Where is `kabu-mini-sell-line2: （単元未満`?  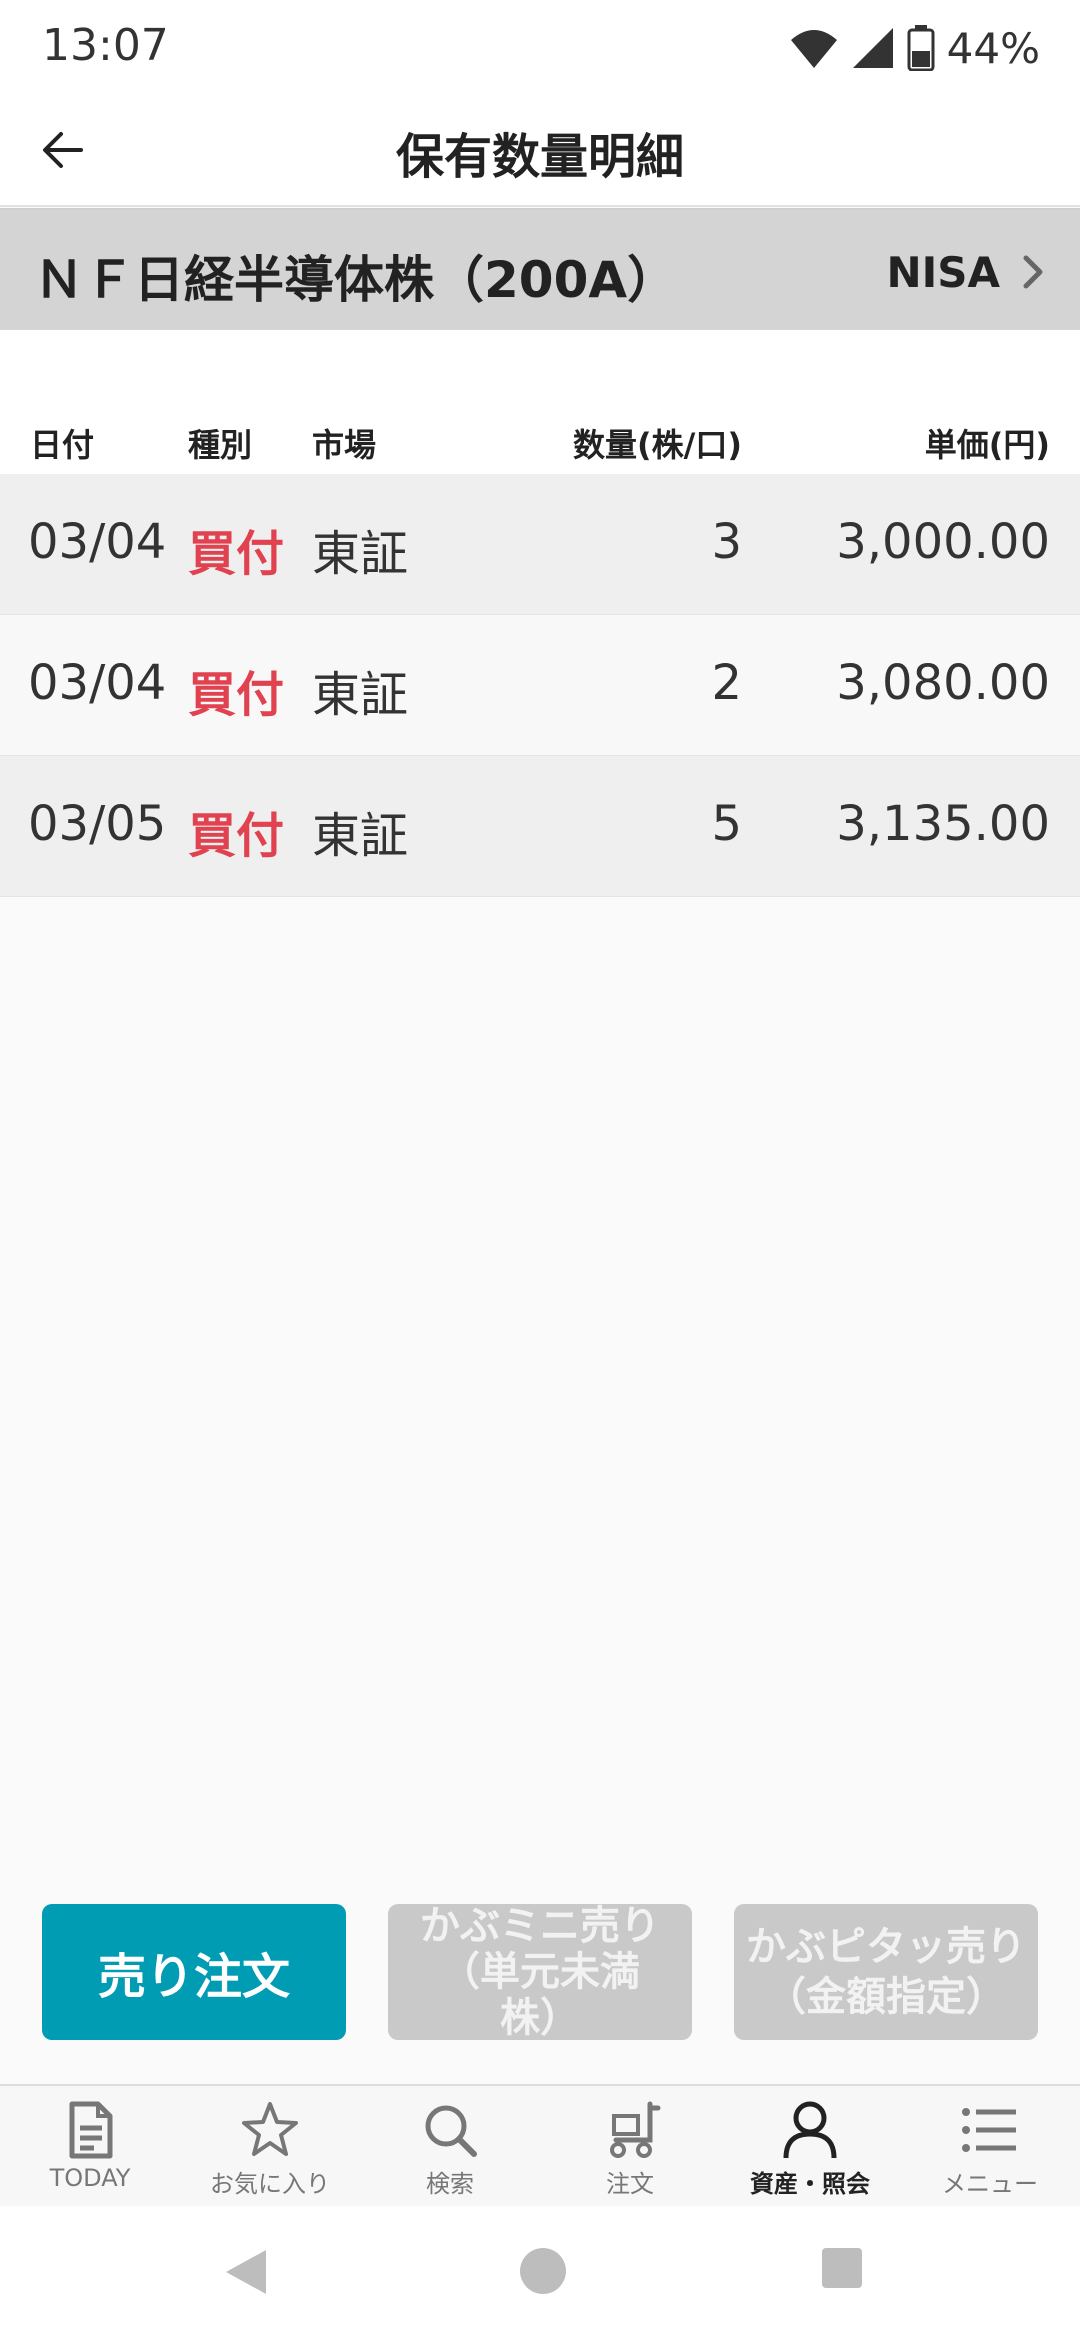 kabu-mini-sell-line2: （単元未満 is located at coordinates (540, 1972).